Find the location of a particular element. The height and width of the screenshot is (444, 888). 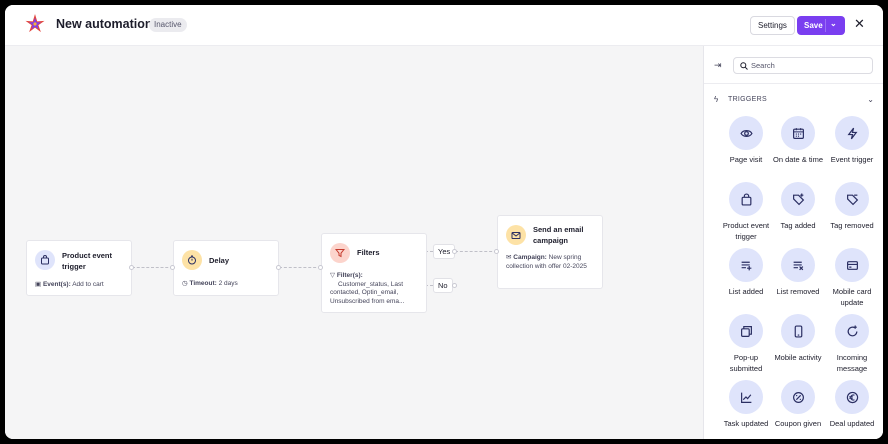

calendar-icon is located at coordinates (798, 133).